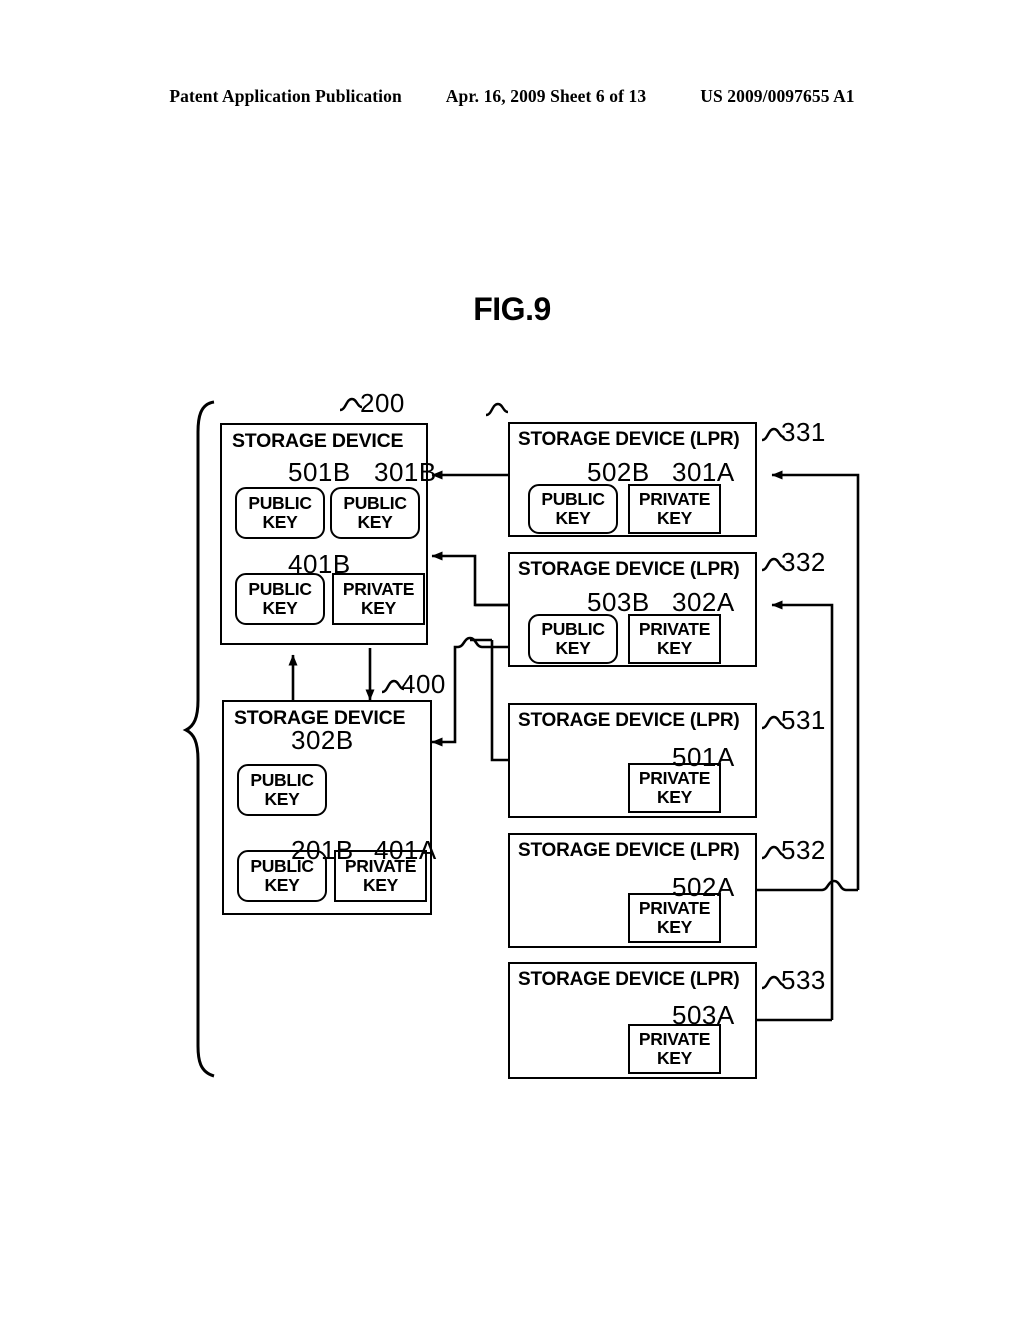  Describe the element at coordinates (803, 720) in the screenshot. I see `ref-number-531: 531` at that location.